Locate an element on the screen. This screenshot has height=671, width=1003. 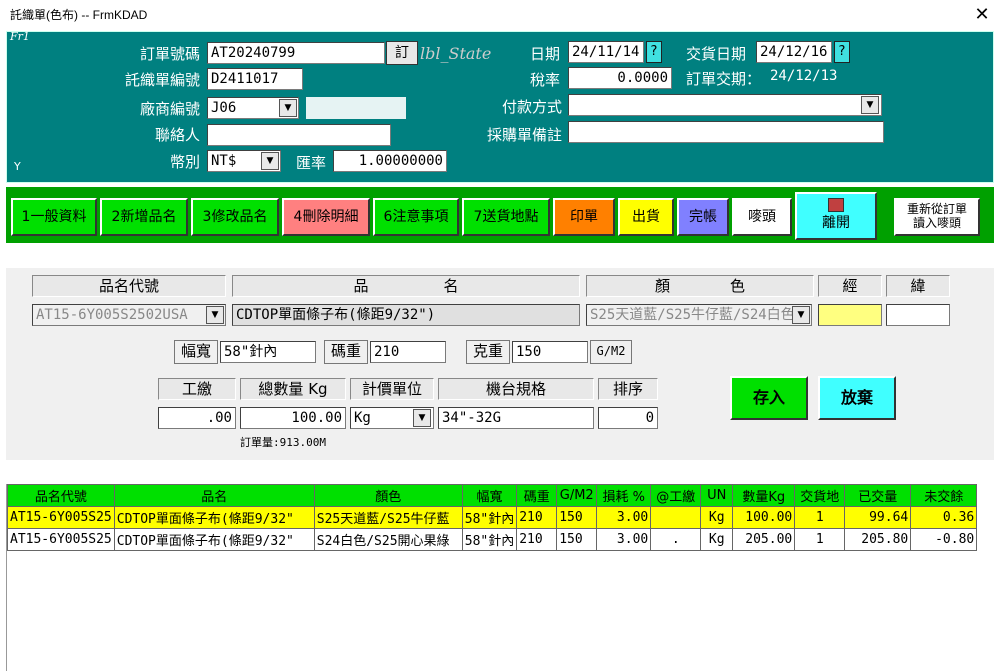
grid-cell: S24白色/S25開心果綠 is located at coordinates (388, 539).